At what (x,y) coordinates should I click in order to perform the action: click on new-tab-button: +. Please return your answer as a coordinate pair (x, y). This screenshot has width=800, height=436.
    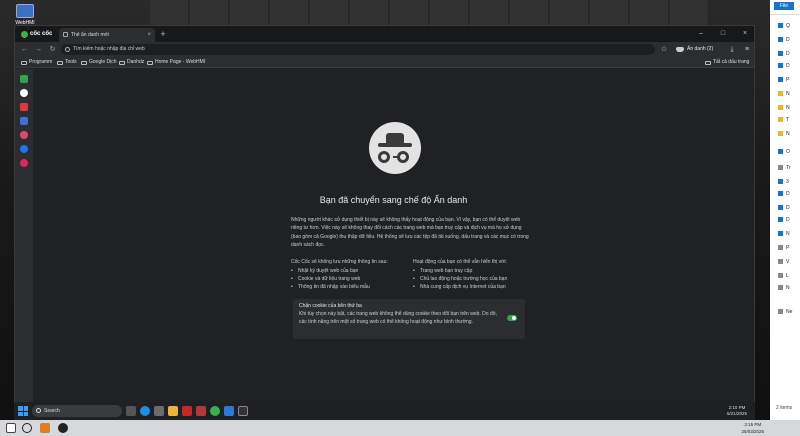
    Looking at the image, I should click on (163, 34).